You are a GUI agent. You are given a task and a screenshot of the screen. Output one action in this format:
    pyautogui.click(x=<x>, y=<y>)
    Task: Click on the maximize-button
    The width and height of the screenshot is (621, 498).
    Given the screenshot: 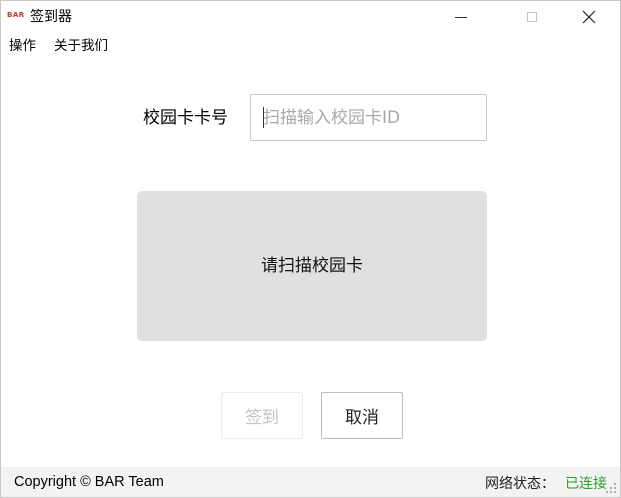 What is the action you would take?
    pyautogui.click(x=532, y=17)
    